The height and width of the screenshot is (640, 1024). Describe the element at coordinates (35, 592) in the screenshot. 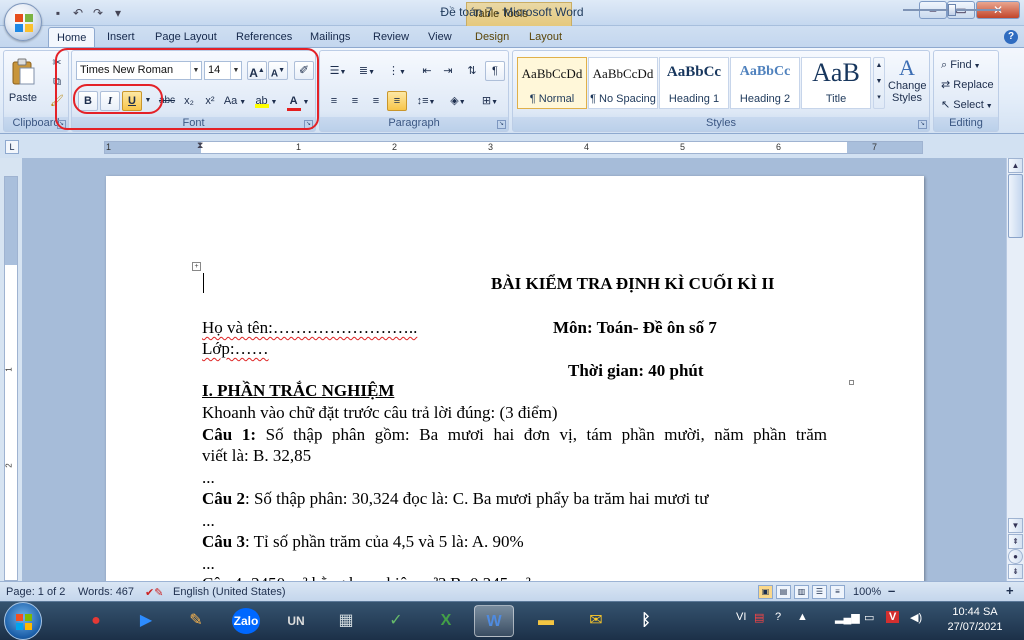

I see `page-count: Page: 1 of 2` at that location.